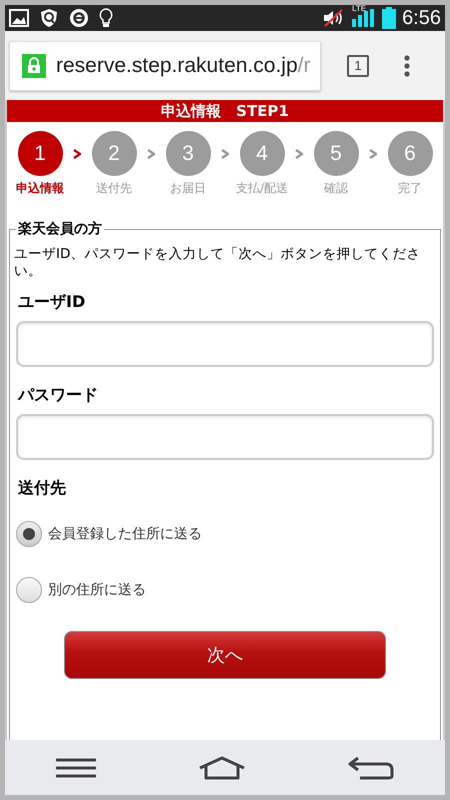  I want to click on network-type: LTE, so click(359, 9).